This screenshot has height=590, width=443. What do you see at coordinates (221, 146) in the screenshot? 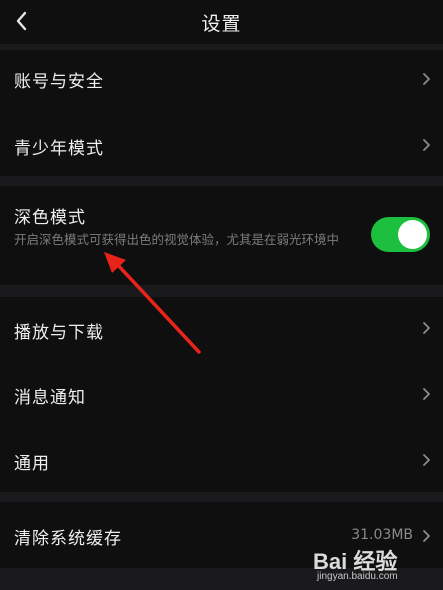
I see `settings-item-teen-mode: 青少年模式` at bounding box center [221, 146].